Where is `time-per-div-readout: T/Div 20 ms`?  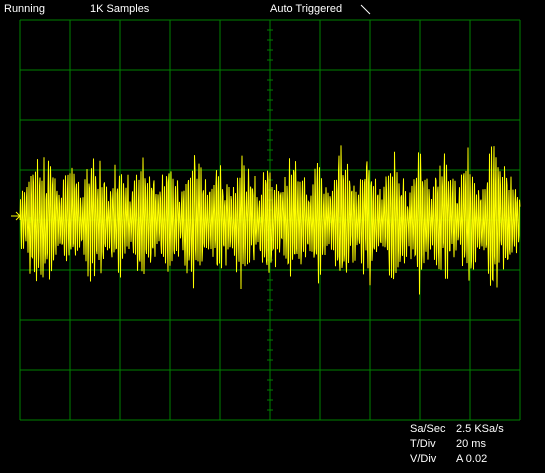 time-per-div-readout: T/Div 20 ms is located at coordinates (448, 444).